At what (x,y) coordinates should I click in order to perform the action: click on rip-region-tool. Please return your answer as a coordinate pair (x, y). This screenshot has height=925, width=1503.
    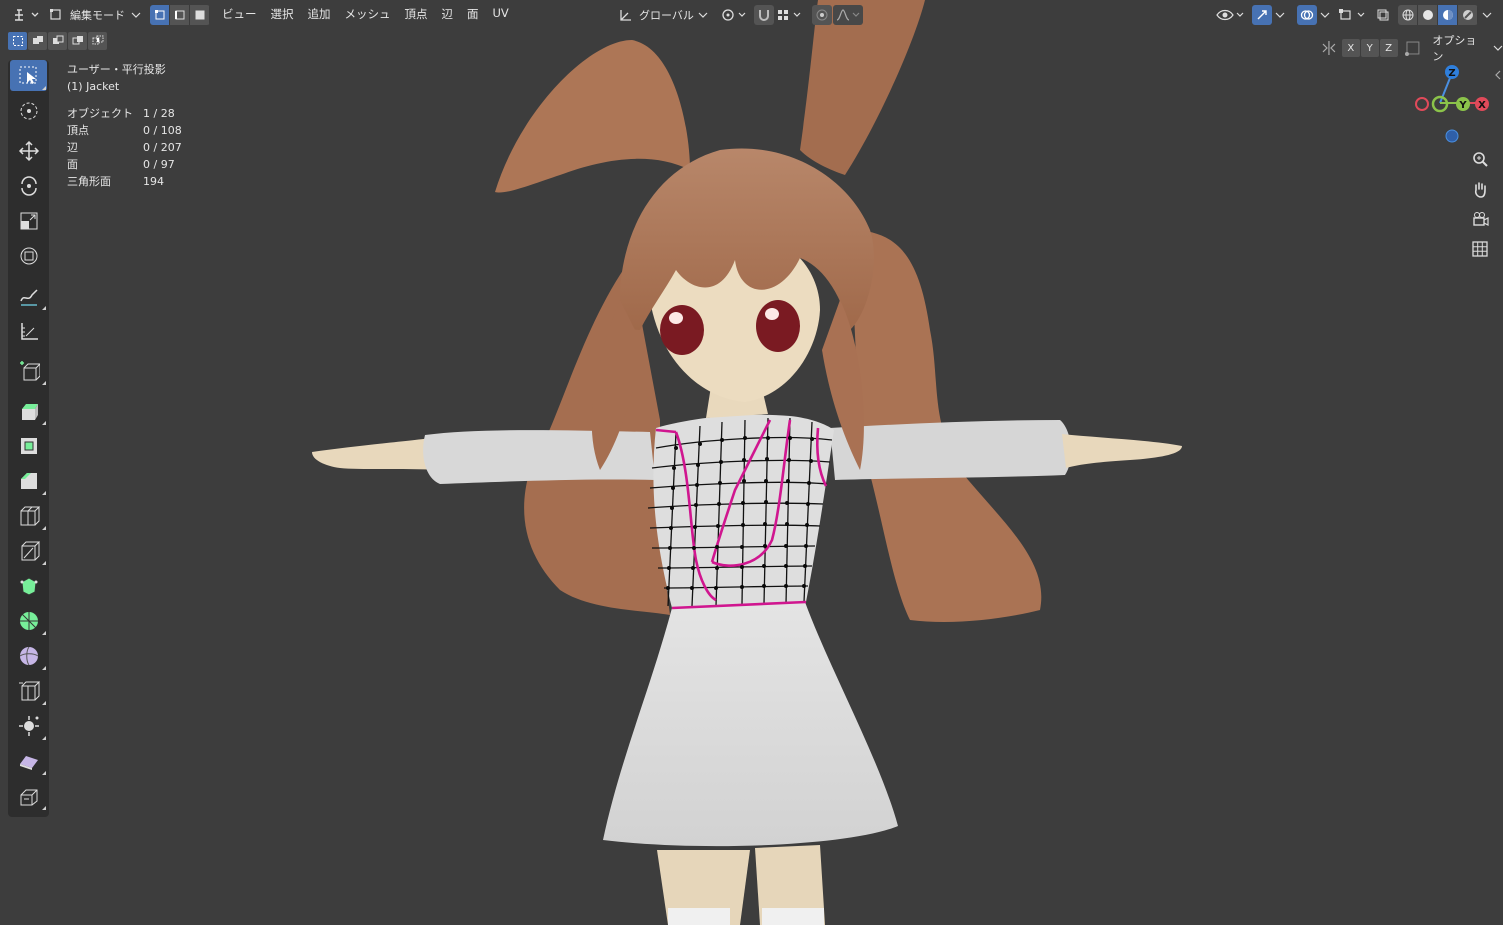
    Looking at the image, I should click on (28, 795).